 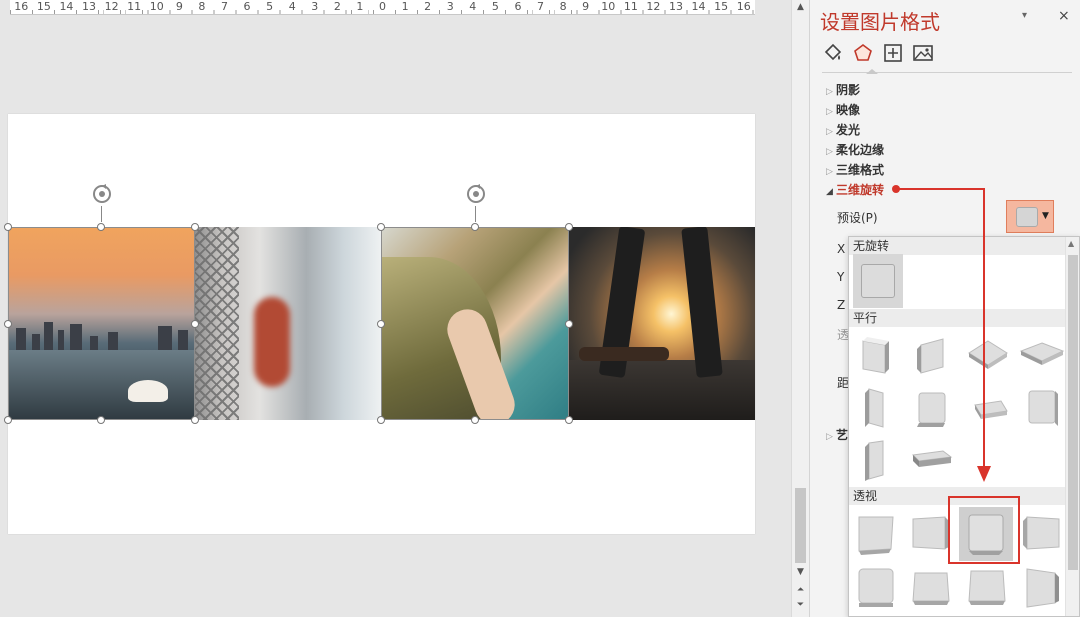 I want to click on section-soft-edges: ▷ 柔化边缘, so click(x=855, y=149).